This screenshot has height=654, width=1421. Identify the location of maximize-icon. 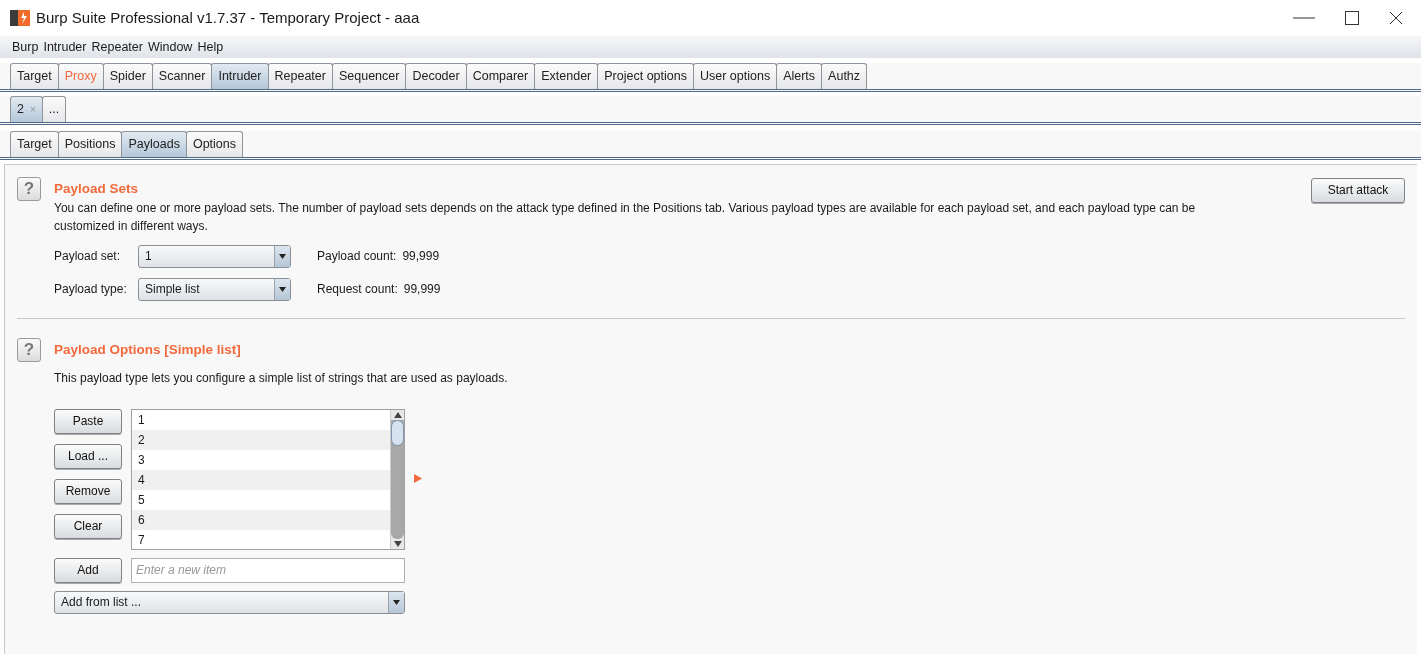
(1352, 18).